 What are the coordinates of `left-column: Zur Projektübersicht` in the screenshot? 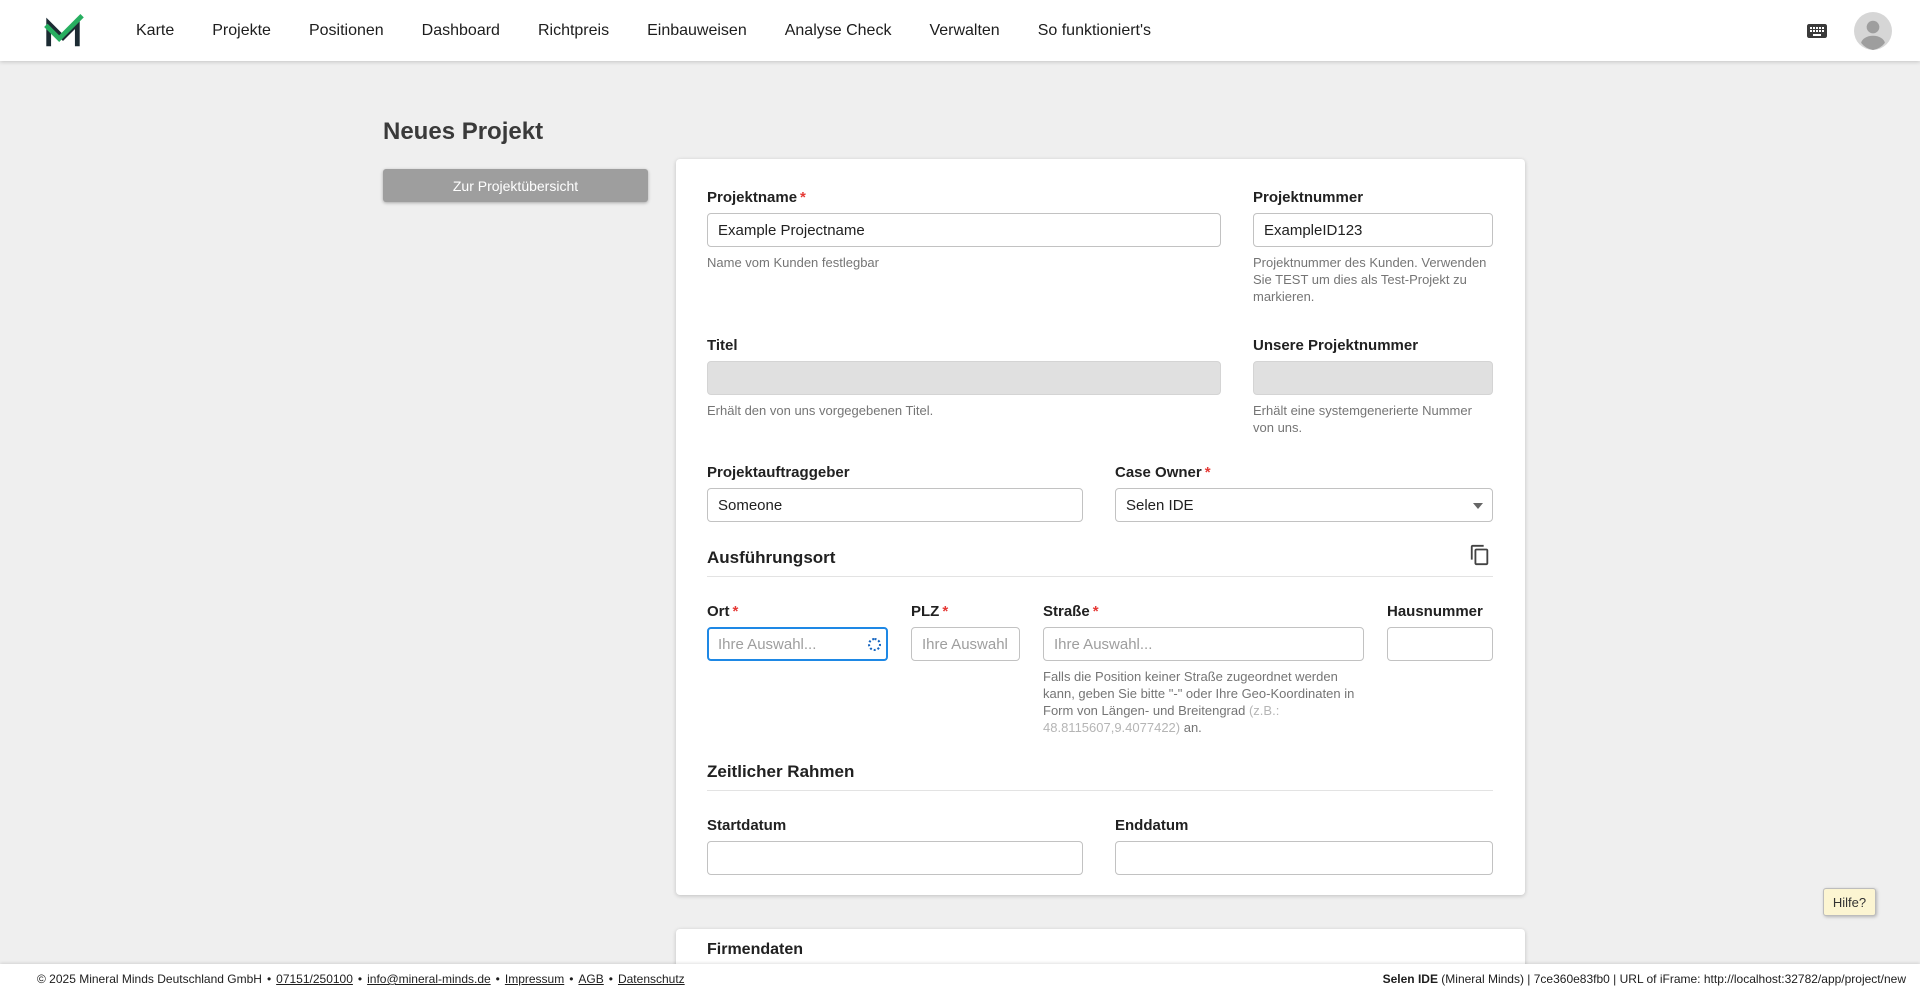 It's located at (515, 180).